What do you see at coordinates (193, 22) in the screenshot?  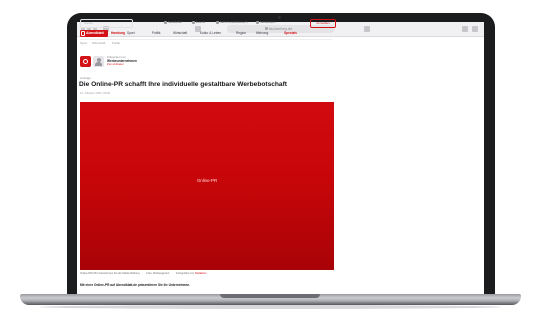 I see `events-icon` at bounding box center [193, 22].